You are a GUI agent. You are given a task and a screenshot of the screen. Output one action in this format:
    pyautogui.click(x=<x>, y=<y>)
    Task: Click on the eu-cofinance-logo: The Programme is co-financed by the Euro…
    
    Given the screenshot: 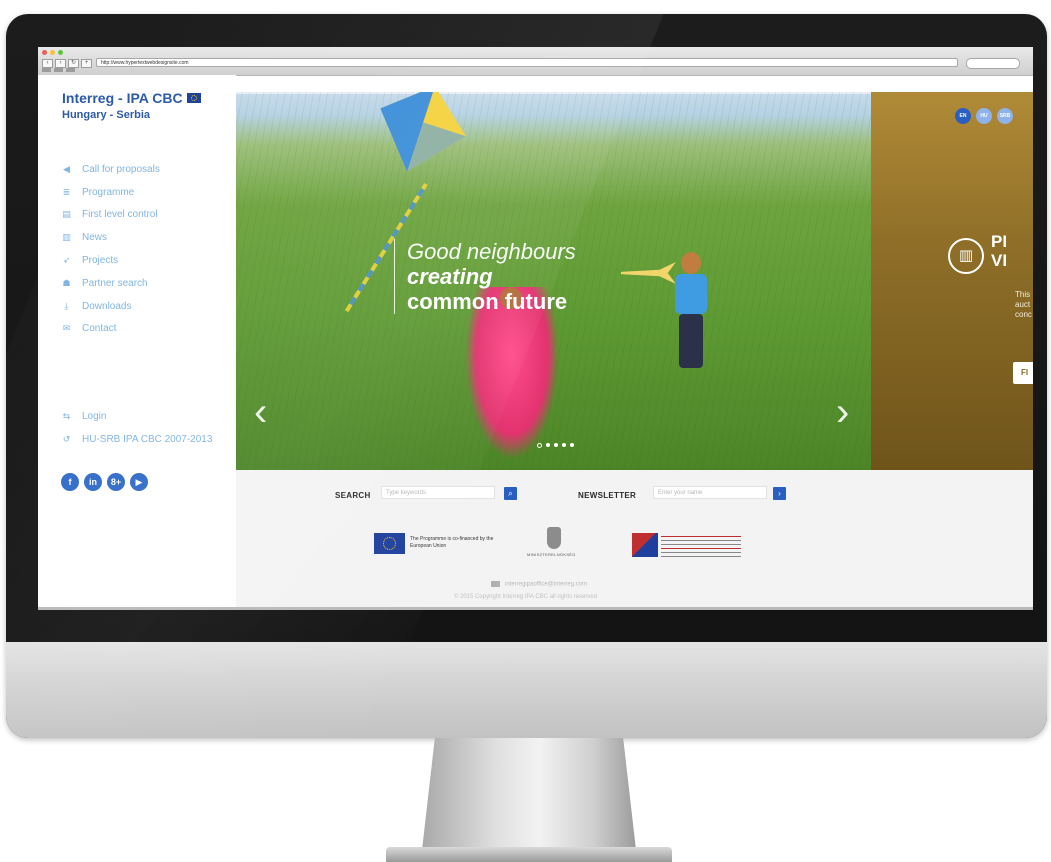 What is the action you would take?
    pyautogui.click(x=442, y=543)
    